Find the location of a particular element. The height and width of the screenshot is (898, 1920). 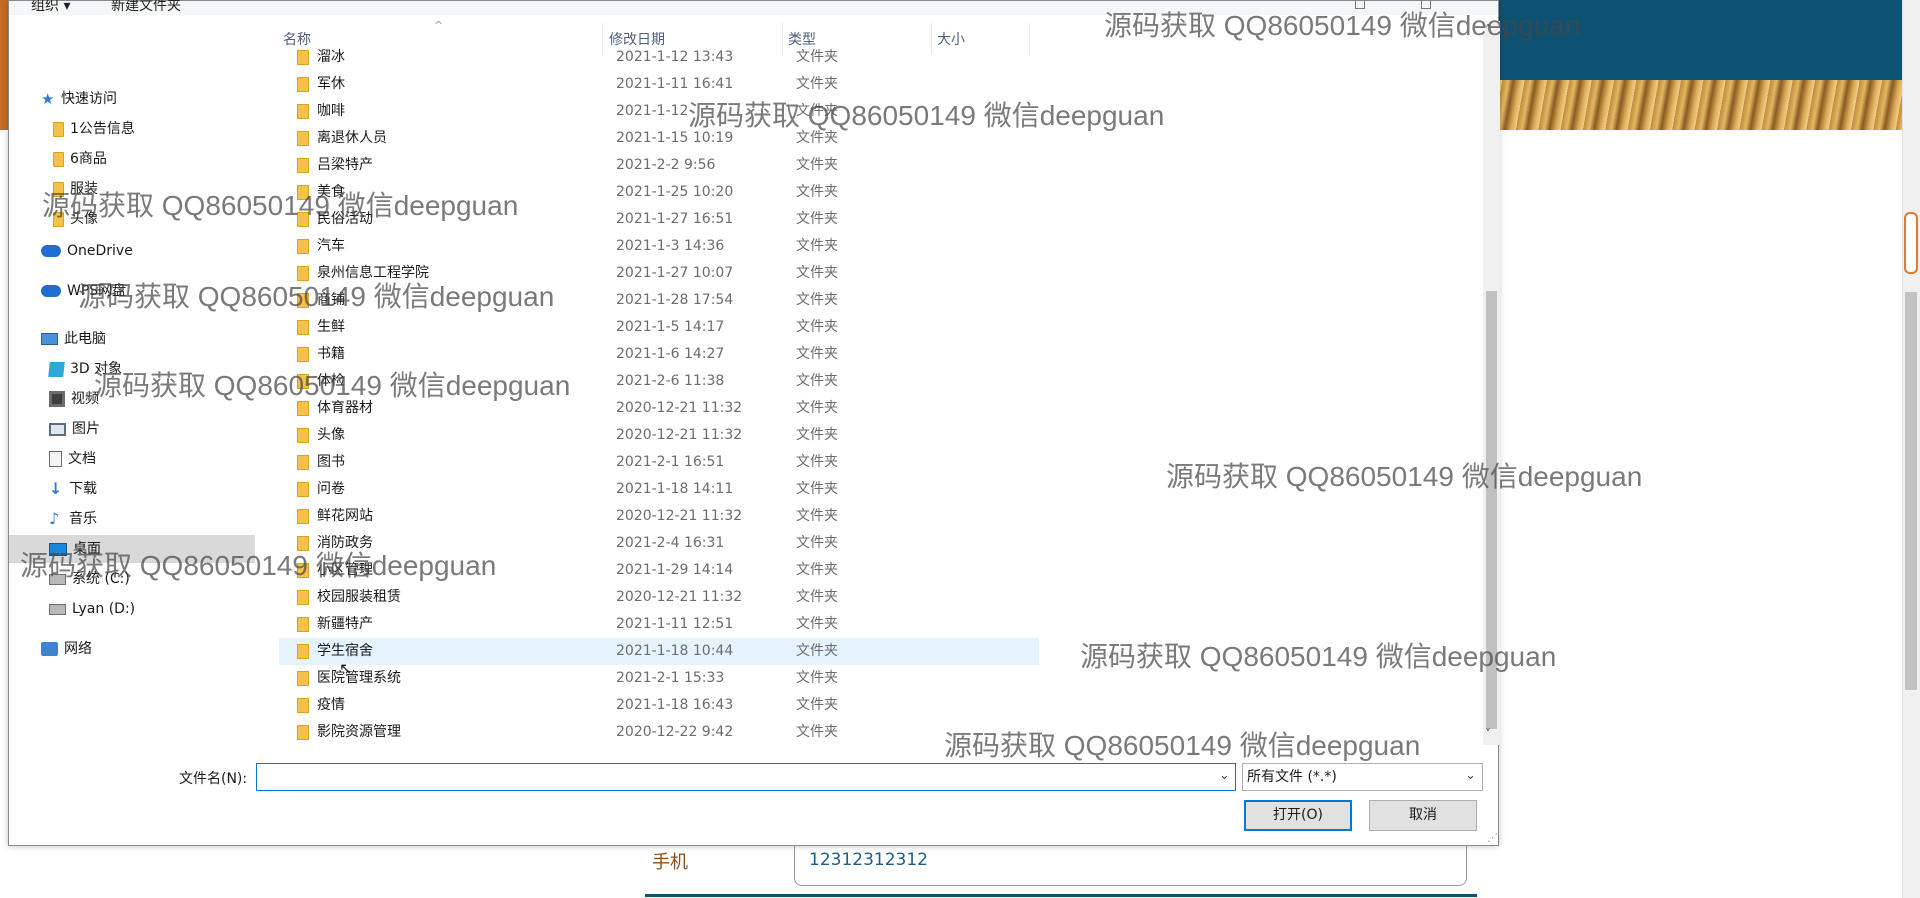

mouse-cursor-icon: ↖ is located at coordinates (346, 668).